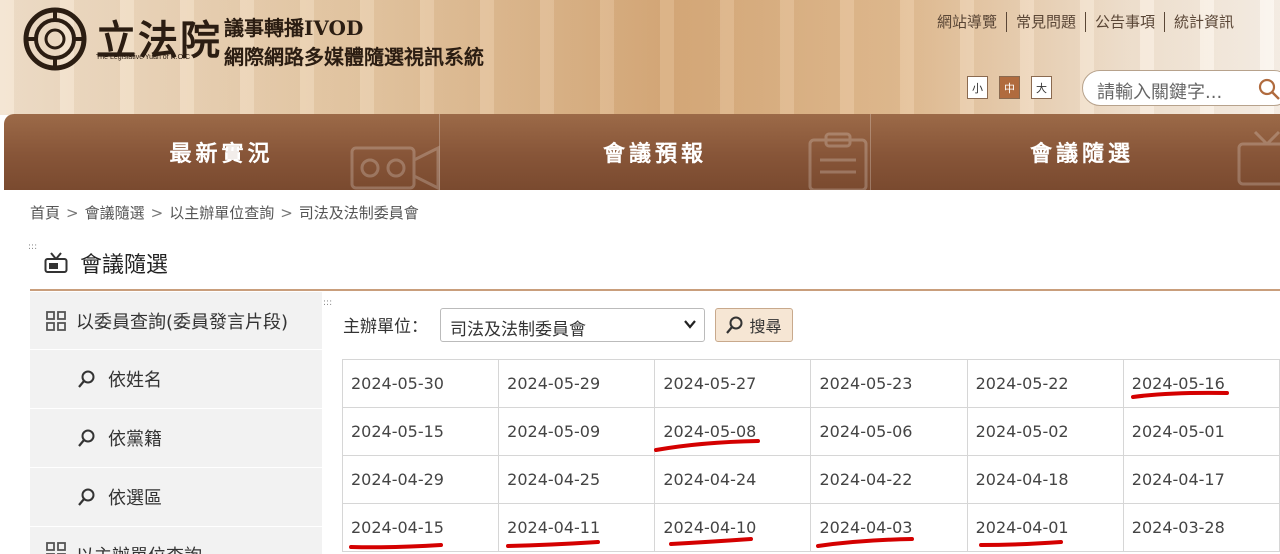  What do you see at coordinates (1201, 383) in the screenshot?
I see `date-cell: 2024-05-16` at bounding box center [1201, 383].